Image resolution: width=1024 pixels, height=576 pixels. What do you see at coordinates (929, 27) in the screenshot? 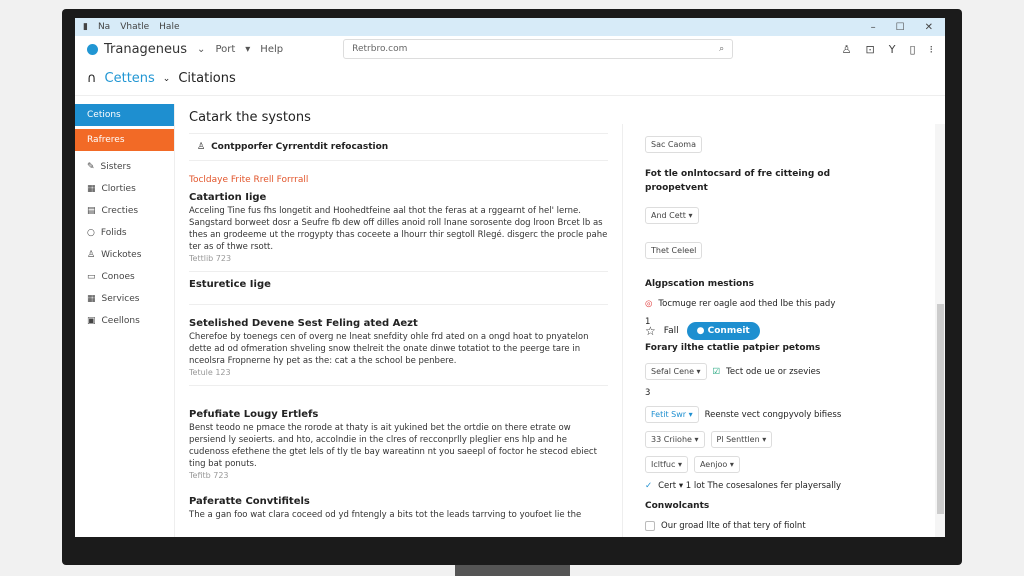
I see `close-button: ✕` at bounding box center [929, 27].